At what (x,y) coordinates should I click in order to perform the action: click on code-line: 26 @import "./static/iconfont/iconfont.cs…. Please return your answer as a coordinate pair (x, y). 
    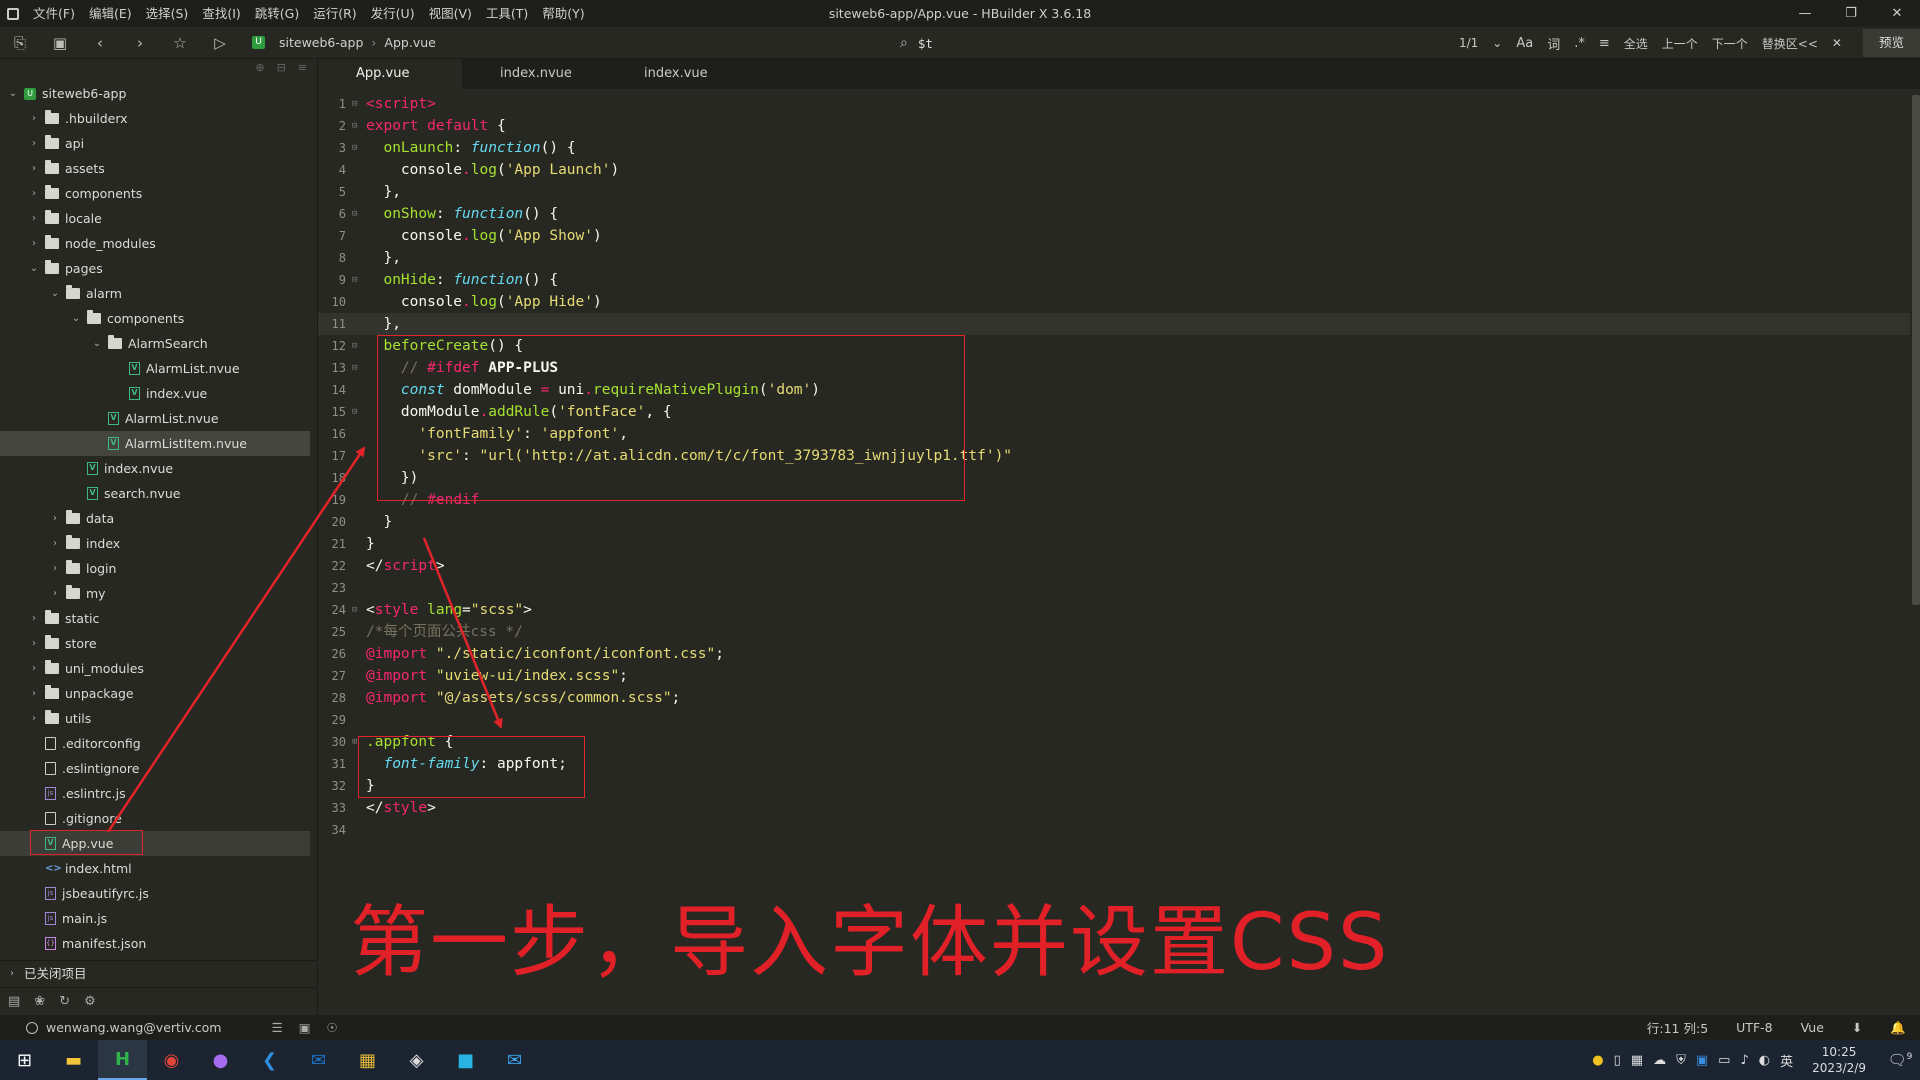
    Looking at the image, I should click on (1114, 654).